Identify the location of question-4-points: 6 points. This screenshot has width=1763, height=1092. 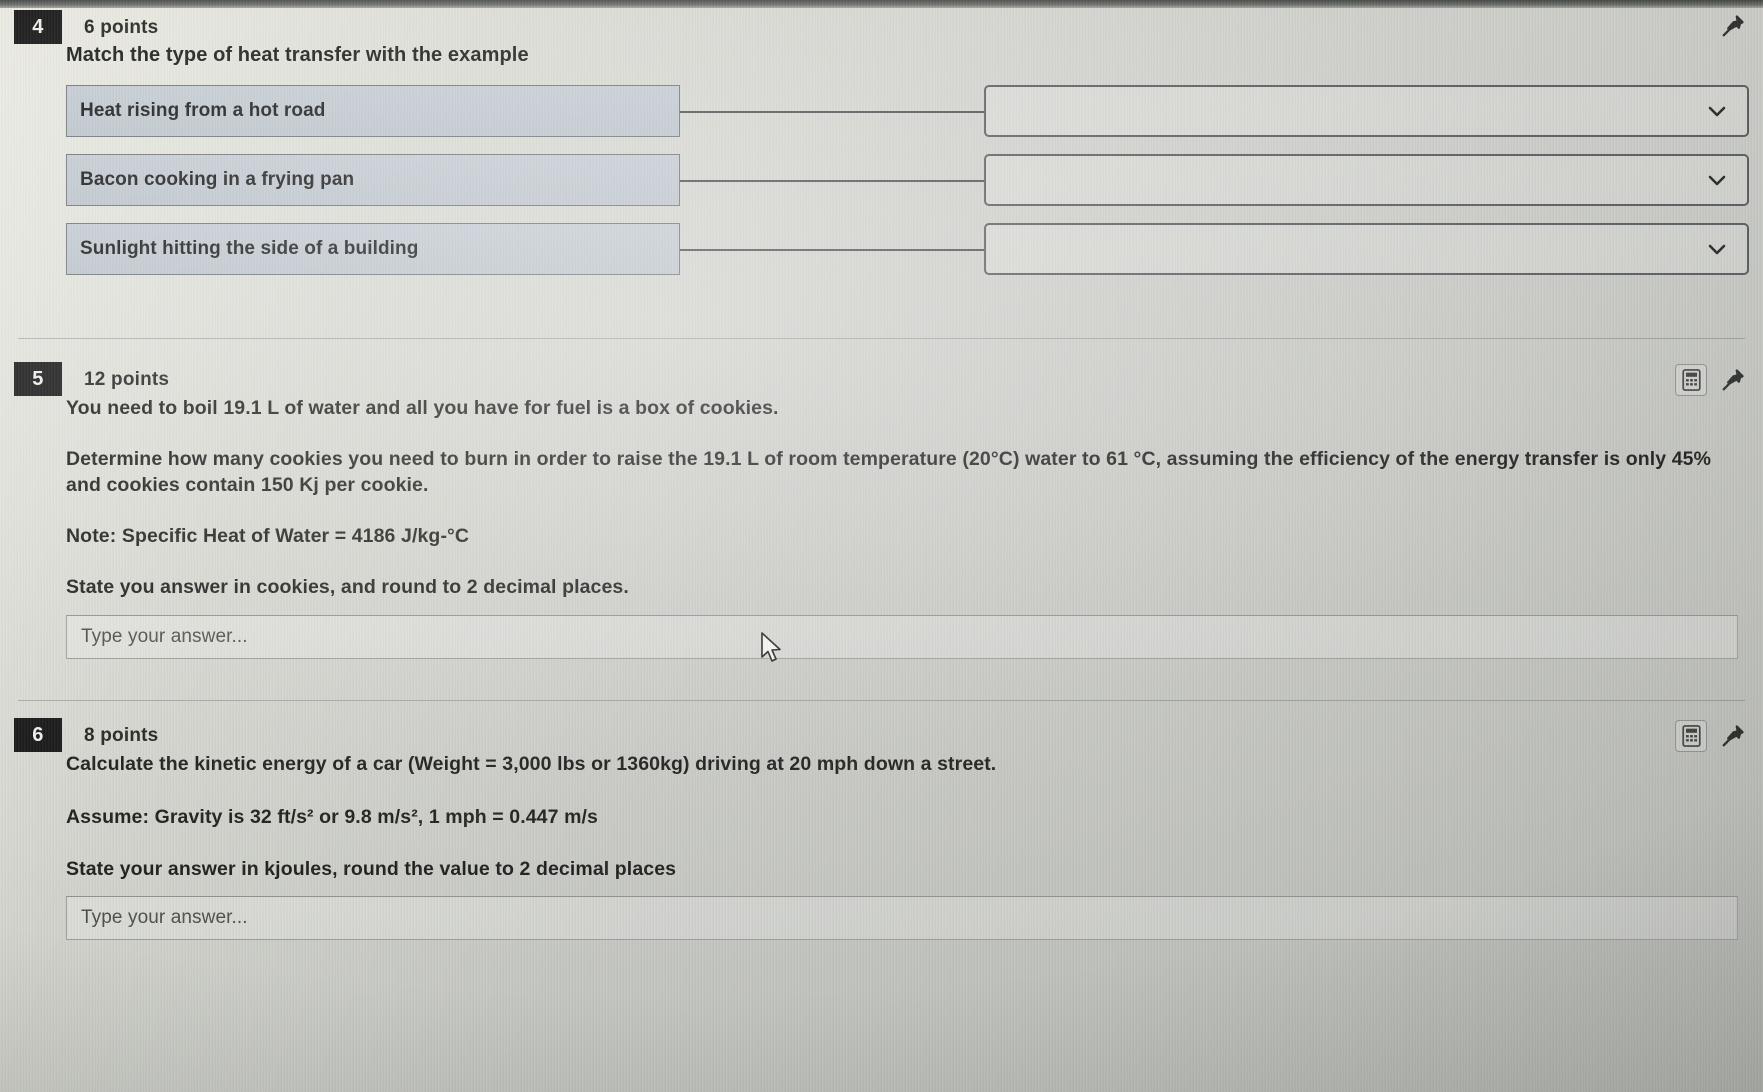
(121, 27).